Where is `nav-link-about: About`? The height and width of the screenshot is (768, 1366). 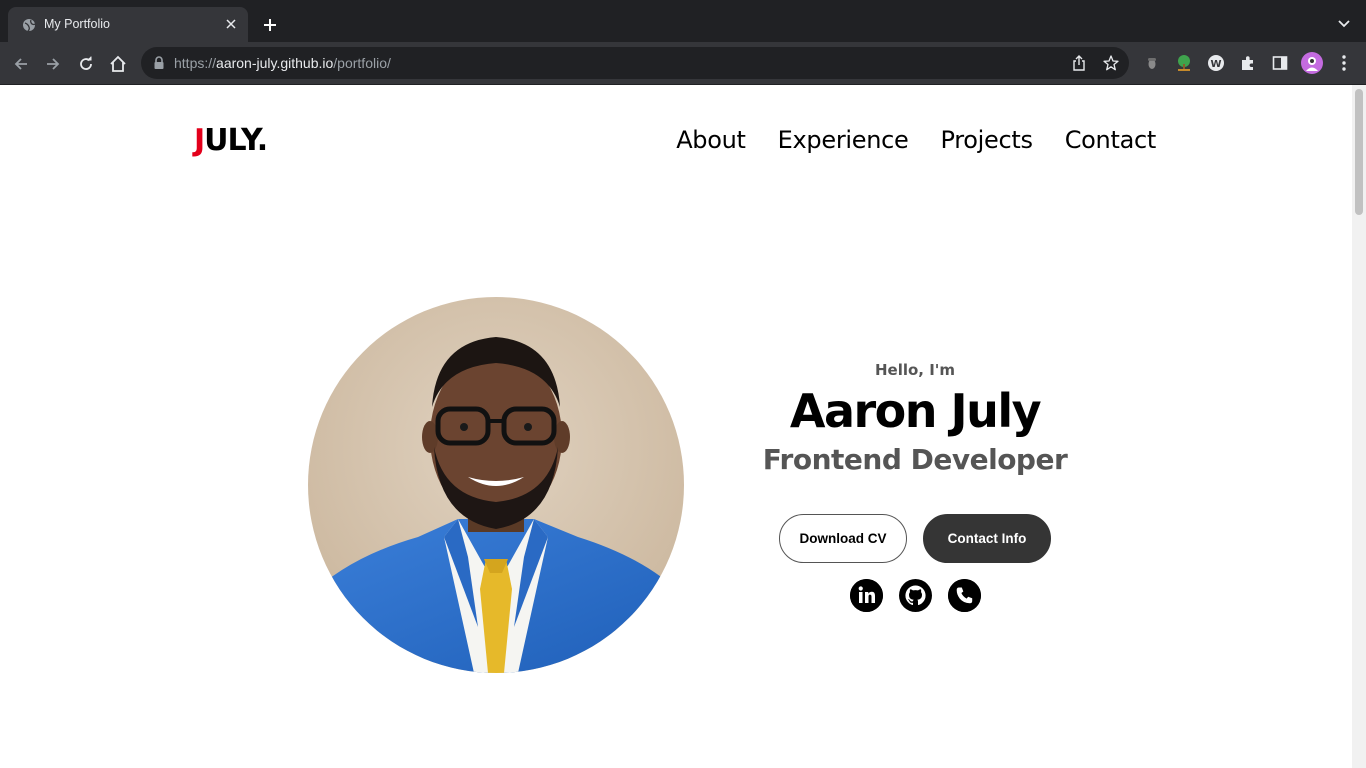
nav-link-about: About is located at coordinates (711, 140).